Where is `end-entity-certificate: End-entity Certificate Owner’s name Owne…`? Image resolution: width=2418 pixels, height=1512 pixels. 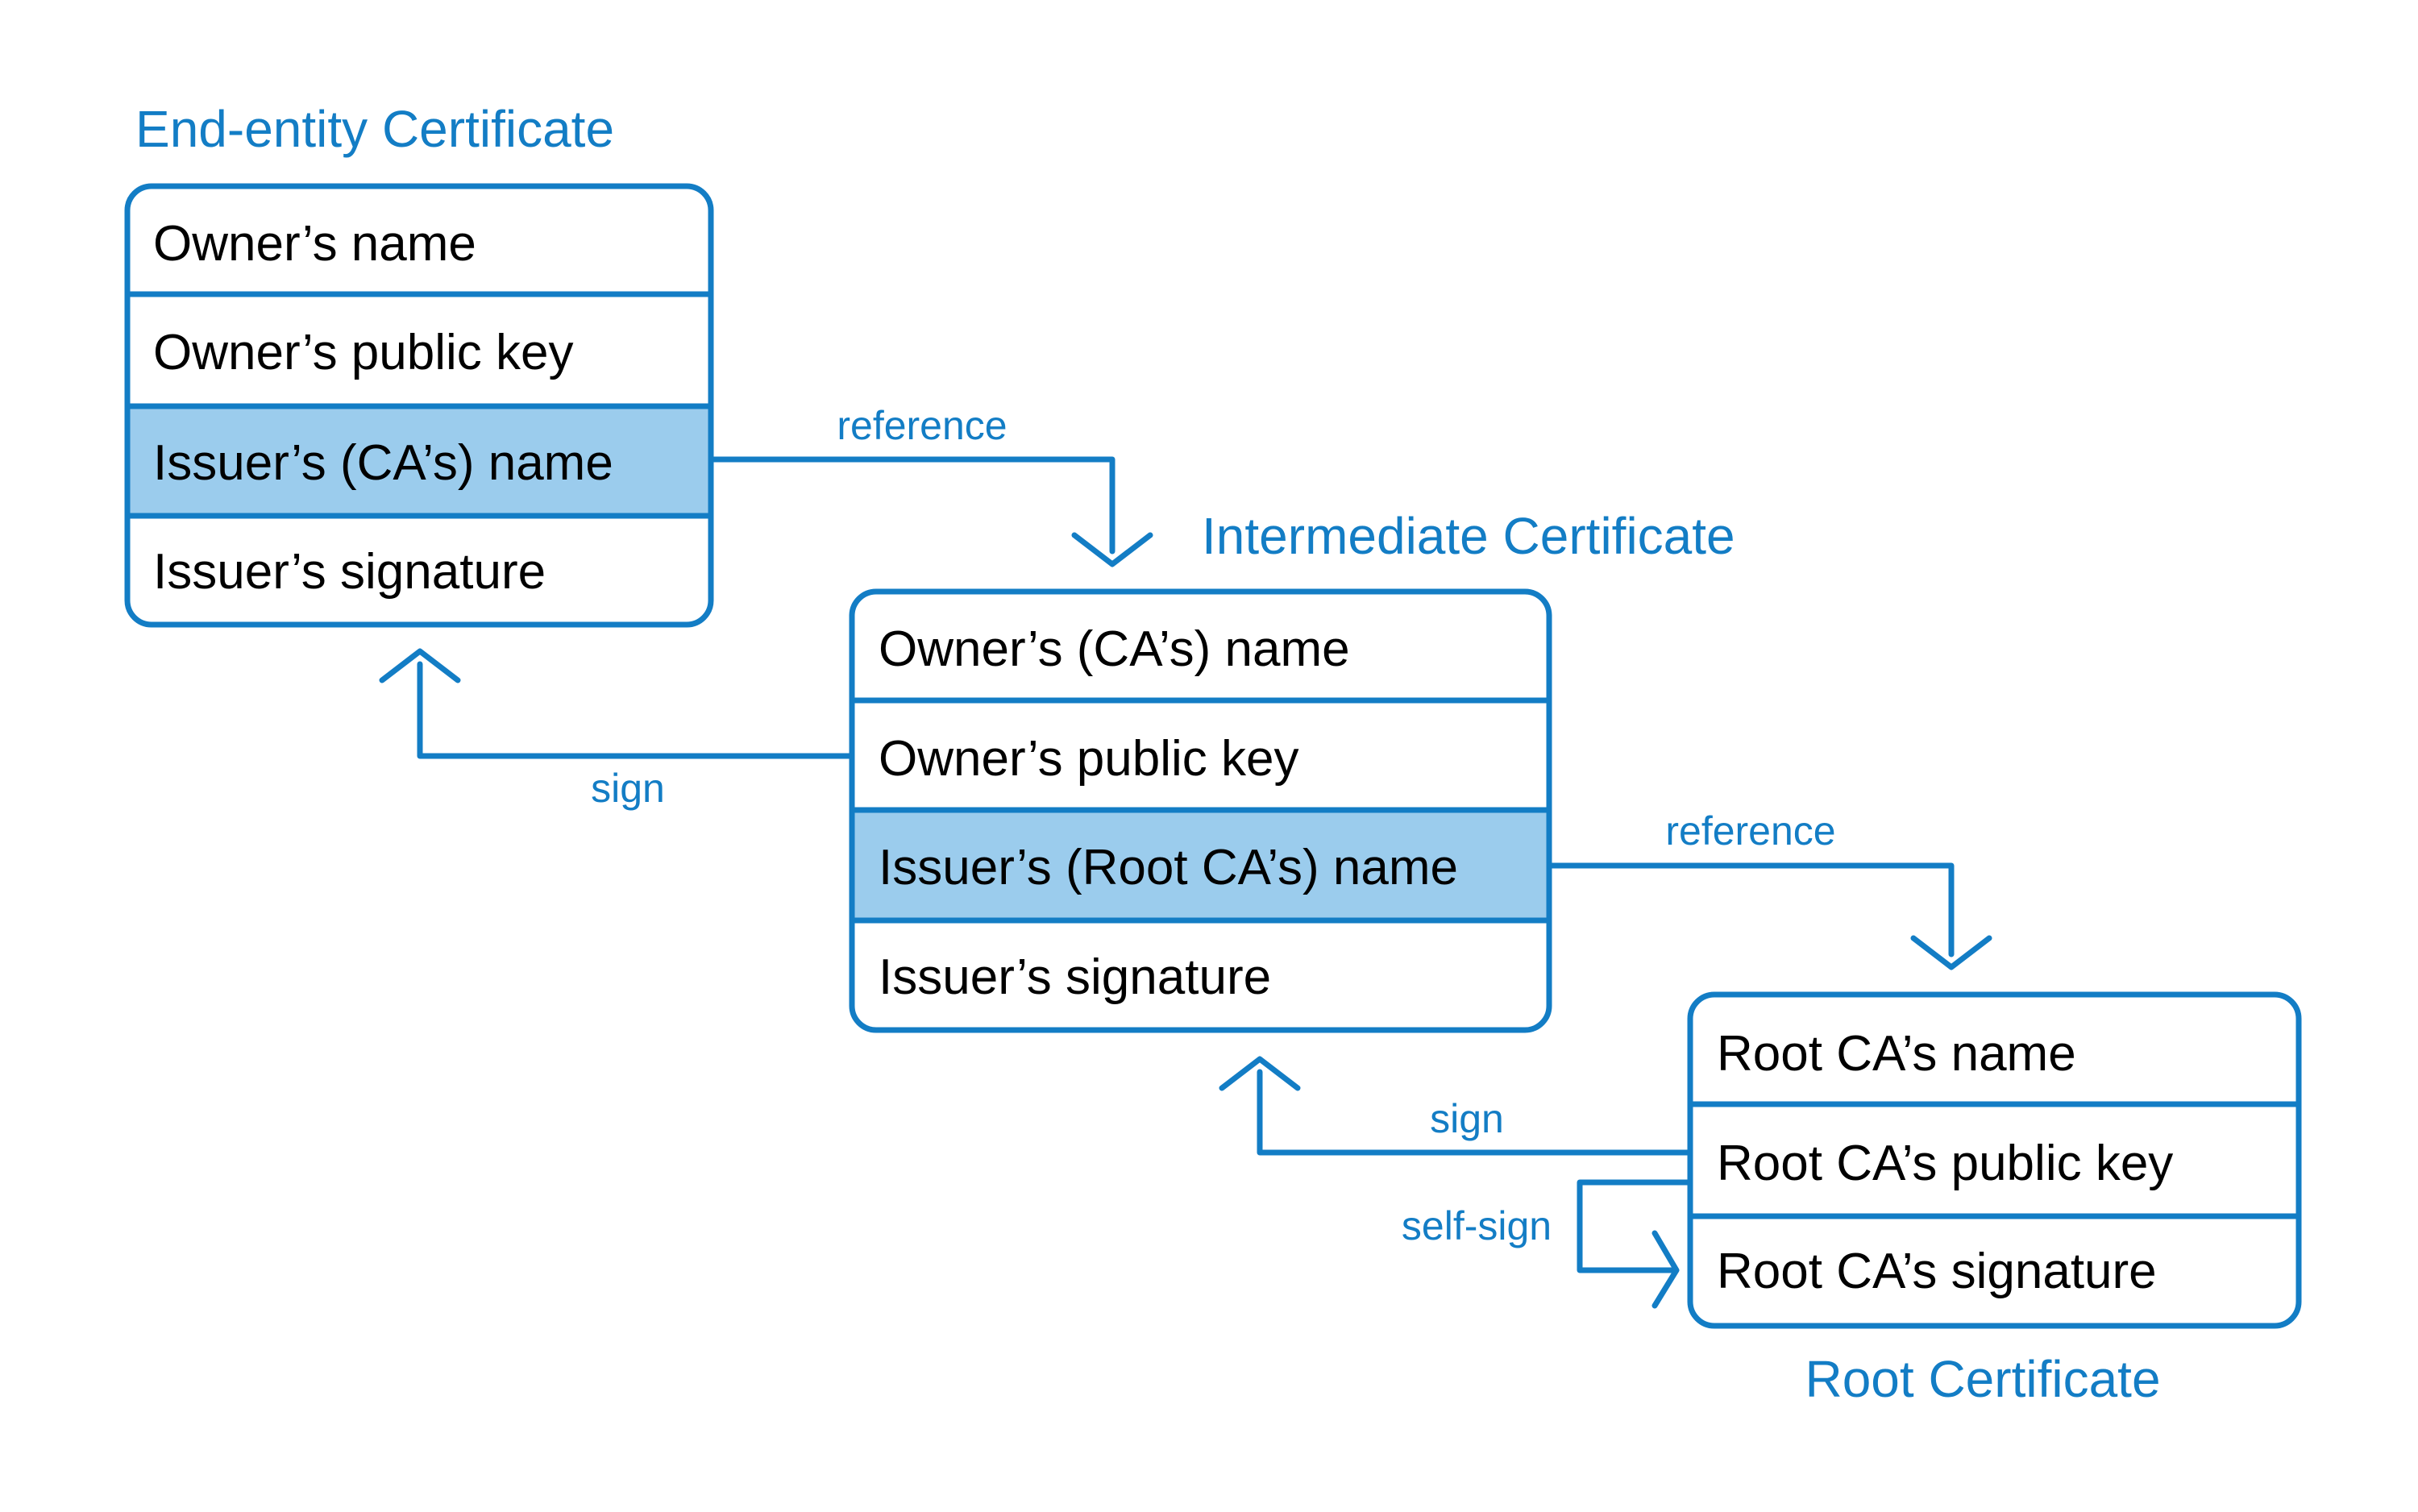
end-entity-certificate: End-entity Certificate Owner’s name Owne… is located at coordinates (419, 364).